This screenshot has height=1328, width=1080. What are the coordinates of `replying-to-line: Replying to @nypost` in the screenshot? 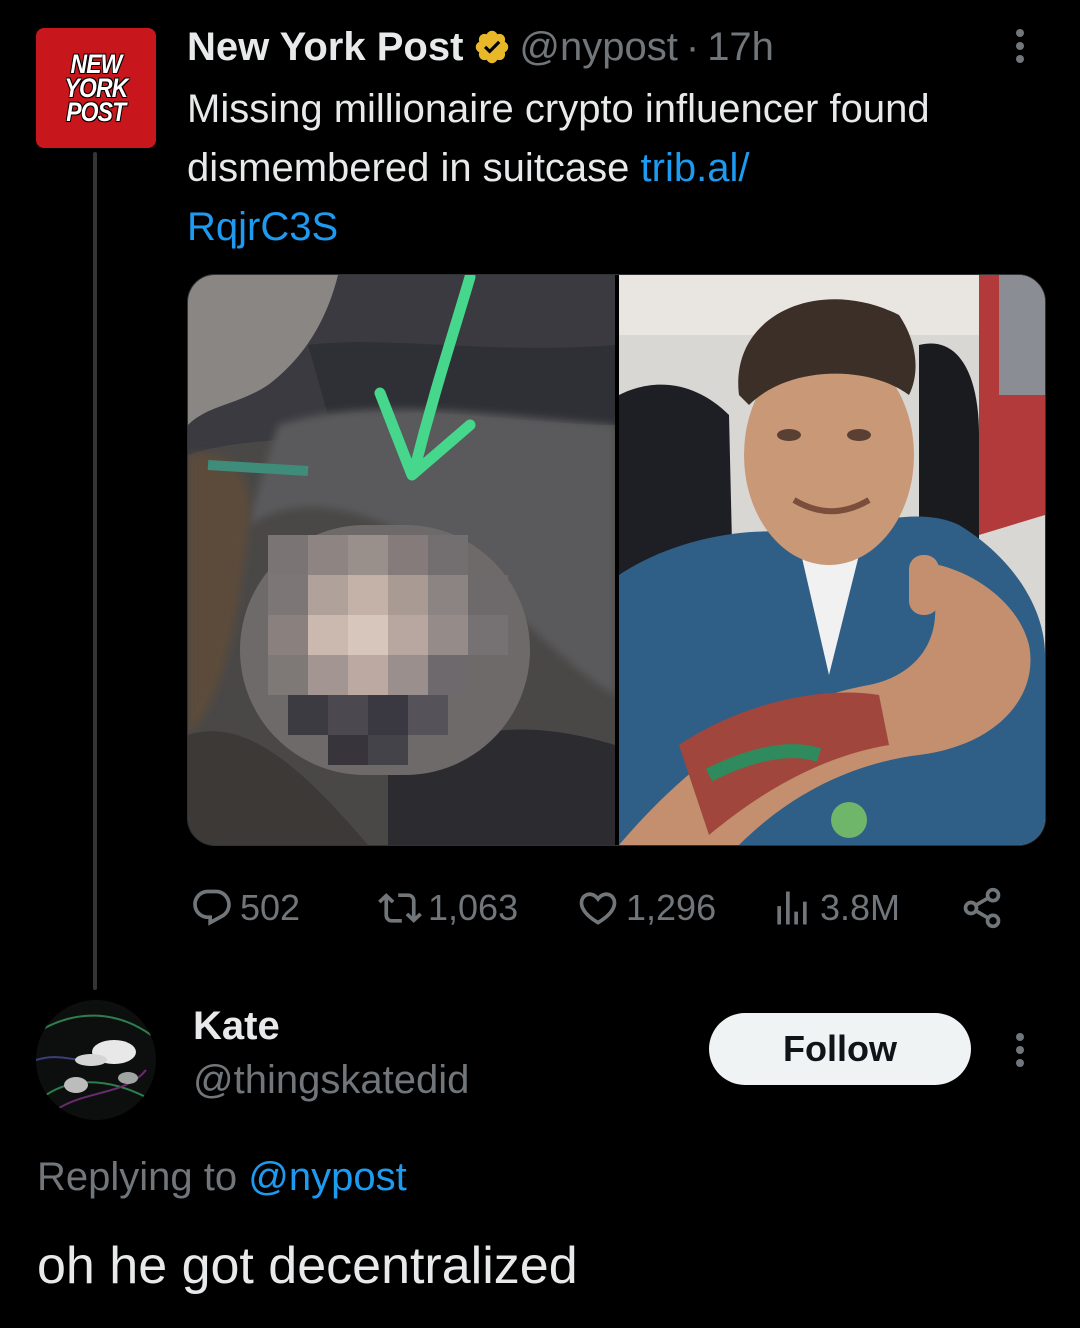 It's located at (222, 1177).